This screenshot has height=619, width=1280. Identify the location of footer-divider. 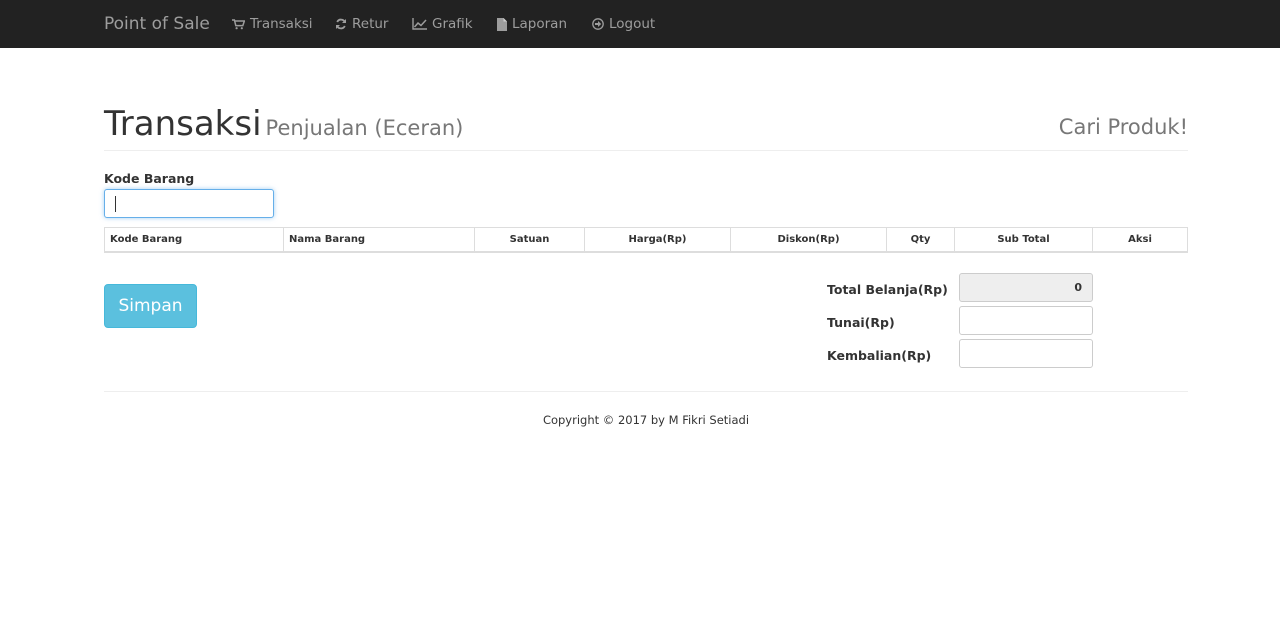
(646, 391).